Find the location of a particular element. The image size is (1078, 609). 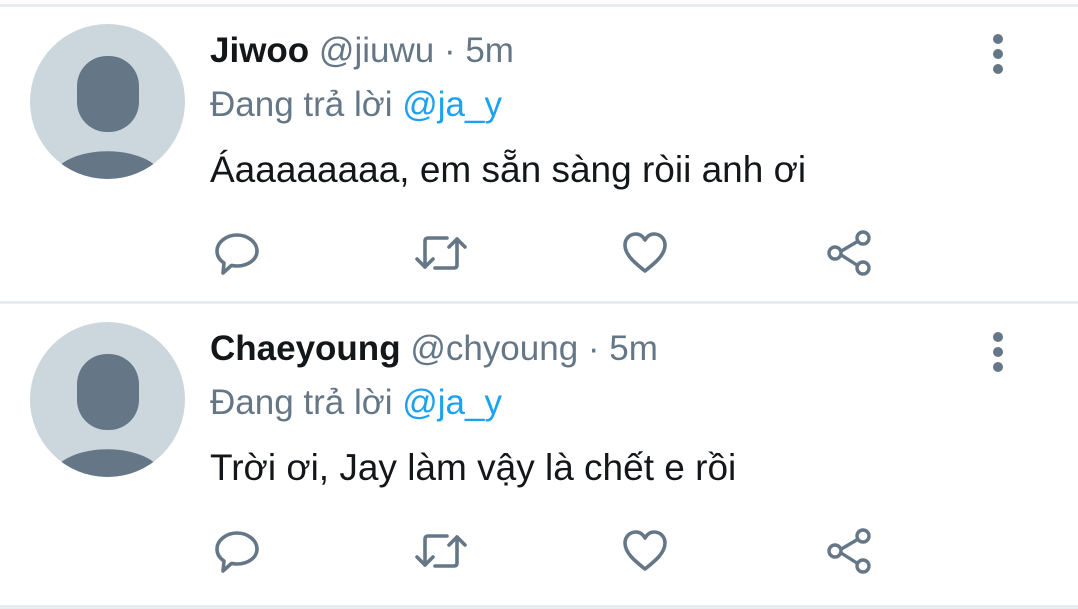

tweet-header: Jiwoo @jiuwu · 5m is located at coordinates (362, 51).